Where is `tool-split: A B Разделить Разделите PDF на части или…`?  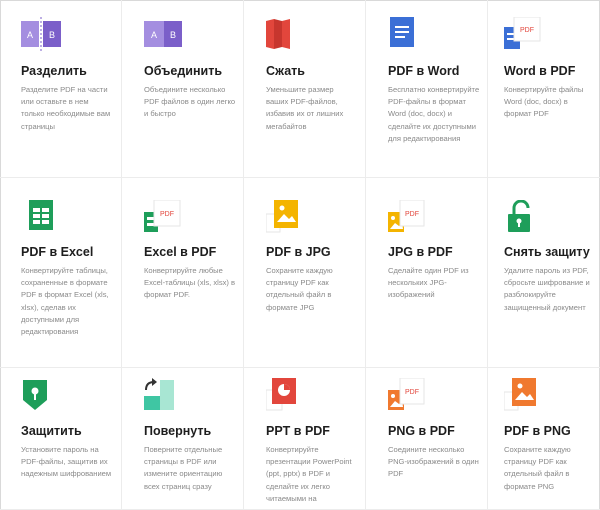
tool-split: A B Разделить Разделите PDF на части или… is located at coordinates (61, 89).